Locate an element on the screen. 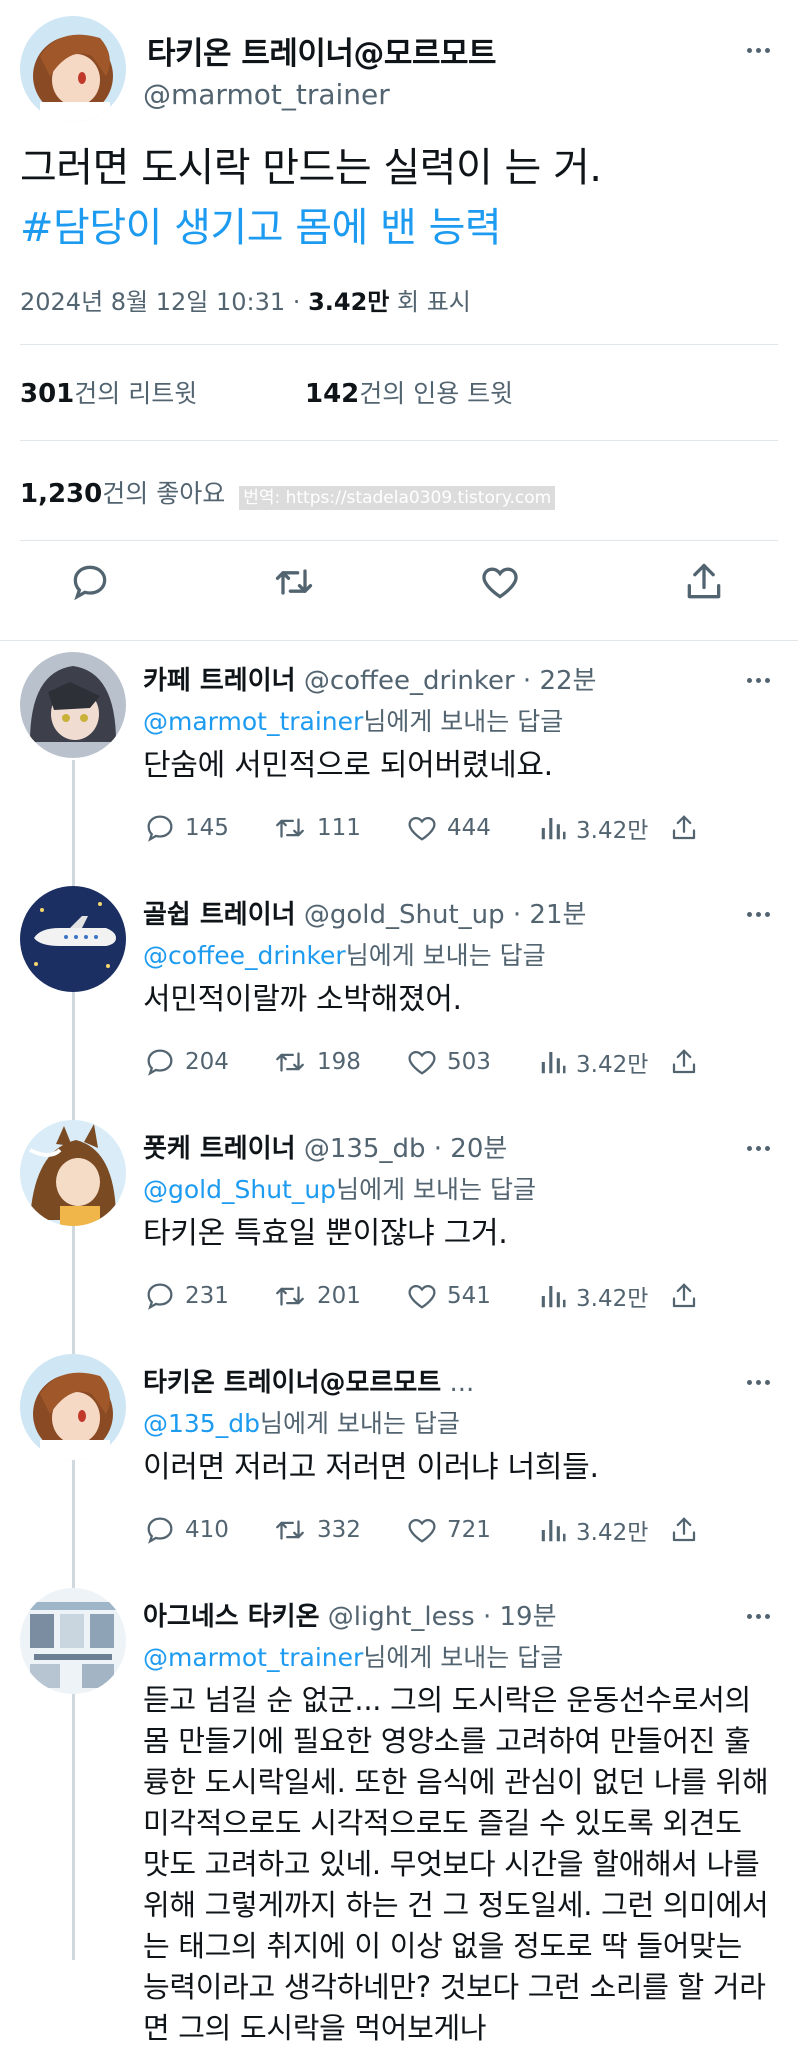 This screenshot has width=798, height=2049. tweet-meta: 2024년 8월 12일 10:31 · 3.42만 회 표시 is located at coordinates (245, 299).